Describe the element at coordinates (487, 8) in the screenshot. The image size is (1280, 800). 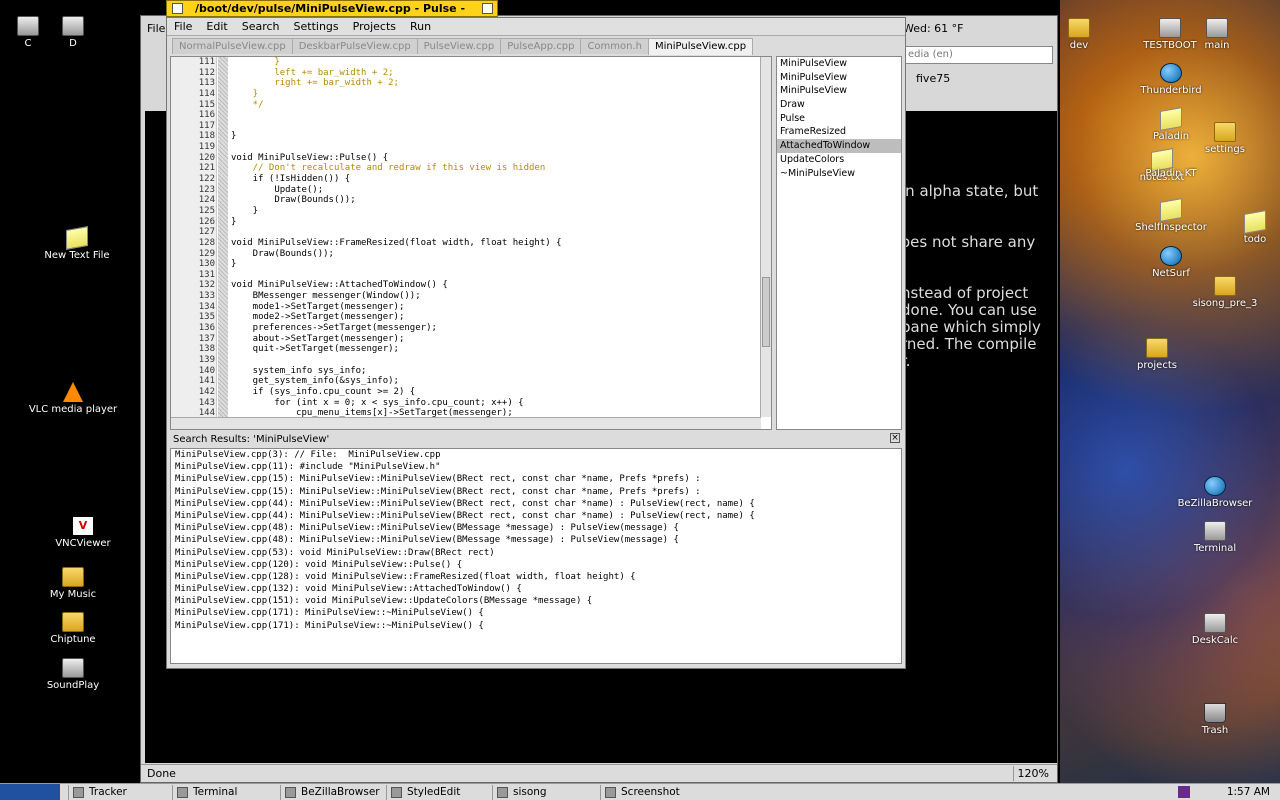
I see `zoom-icon` at that location.